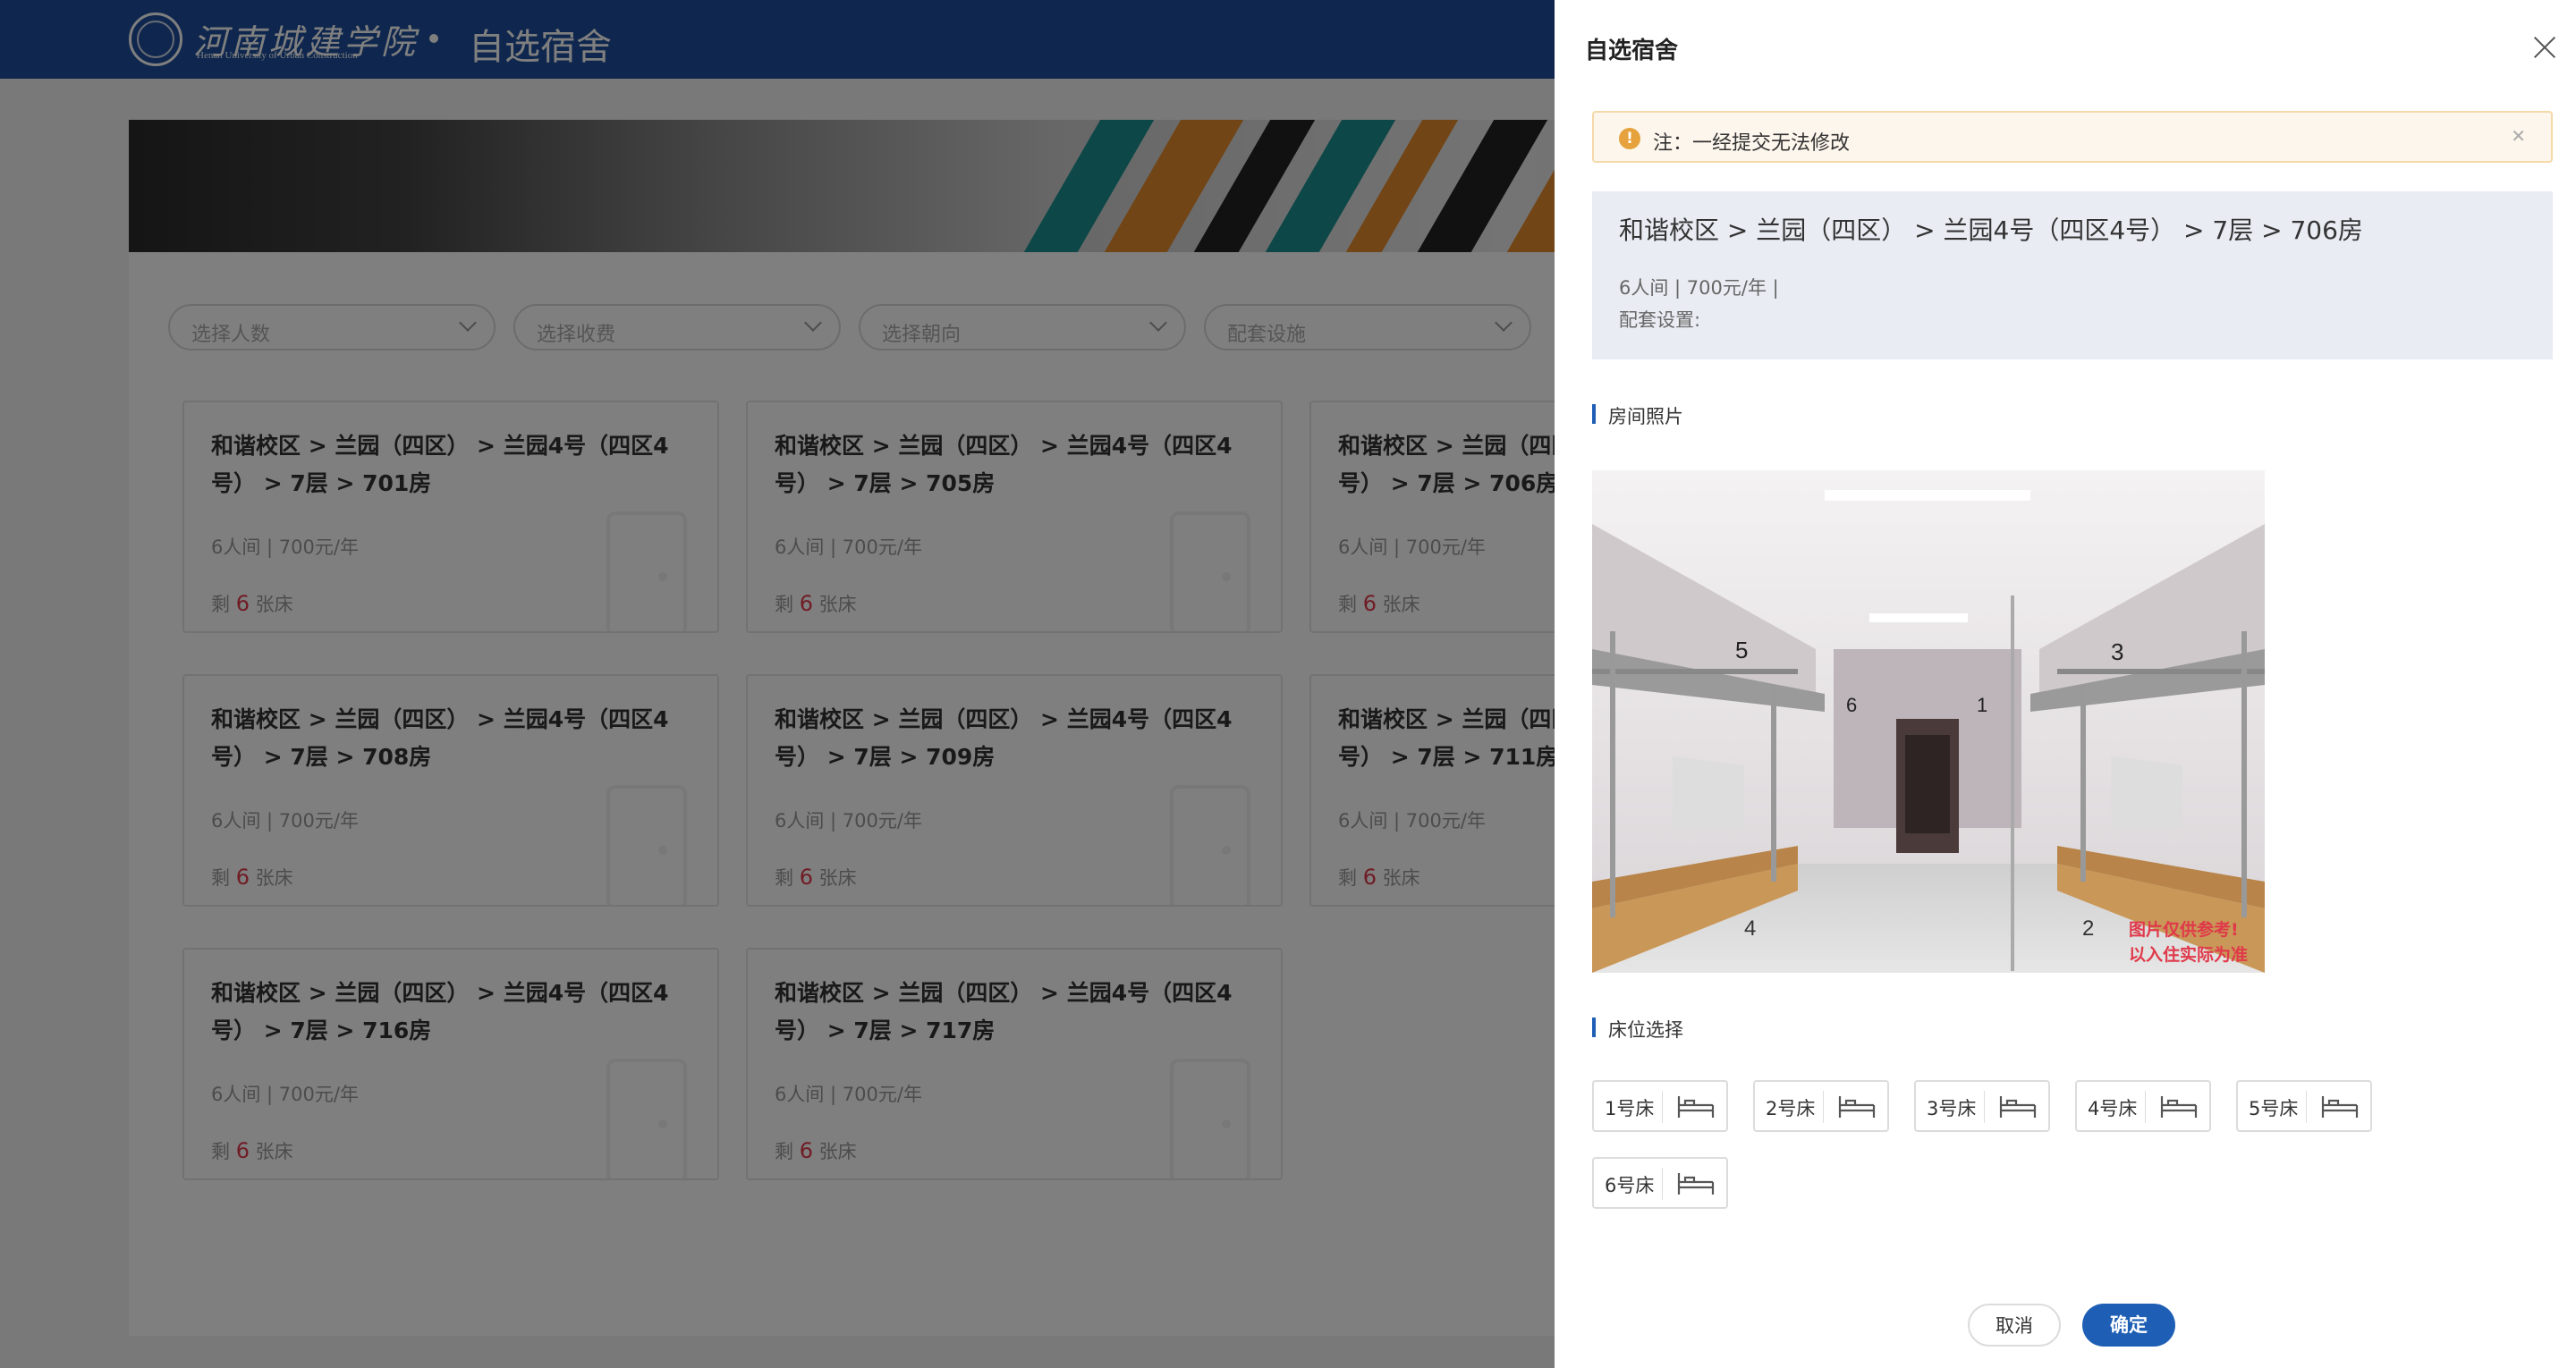  Describe the element at coordinates (1637, 415) in the screenshot. I see `photo-section-title: 房间照片` at that location.